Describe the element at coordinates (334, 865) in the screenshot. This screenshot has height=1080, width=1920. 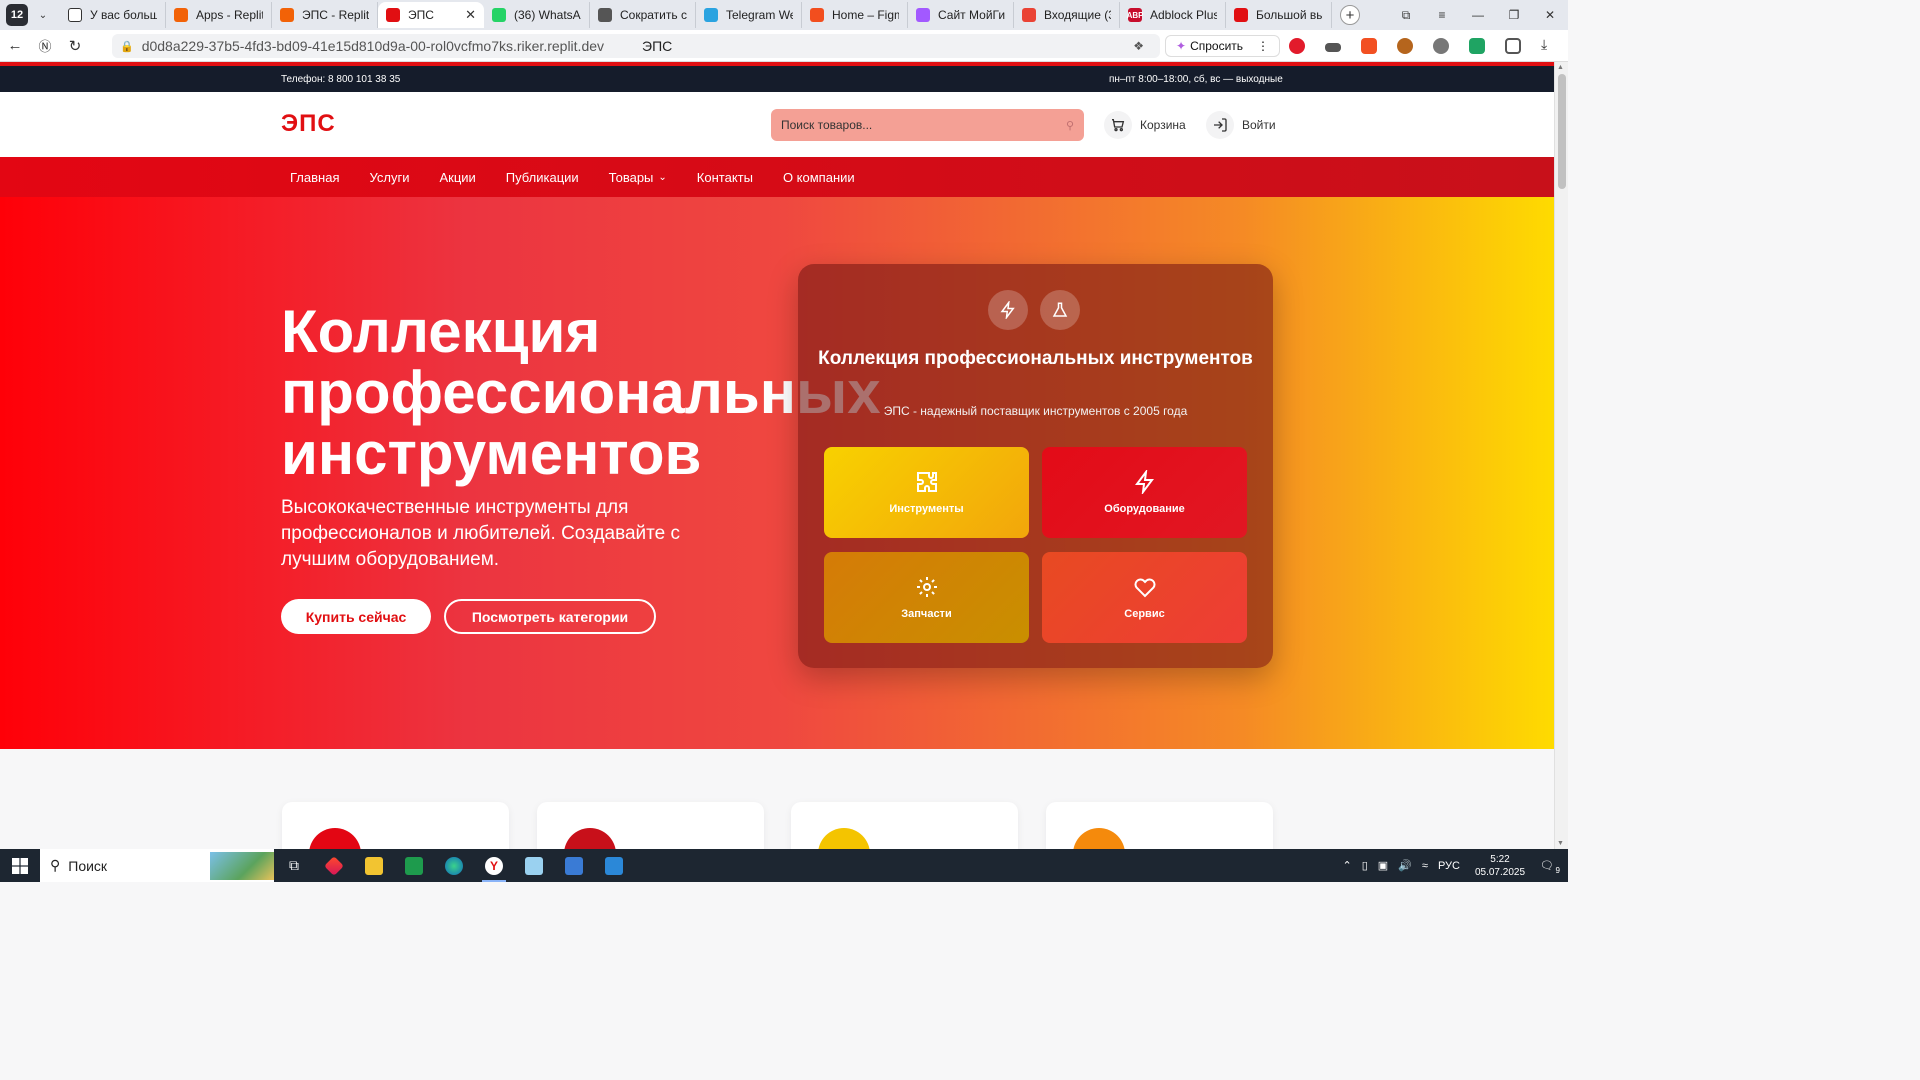
I see `app-icon` at that location.